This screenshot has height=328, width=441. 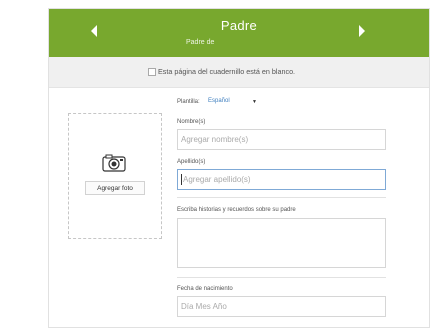 I want to click on first-name-label: Nombre(s), so click(x=191, y=122).